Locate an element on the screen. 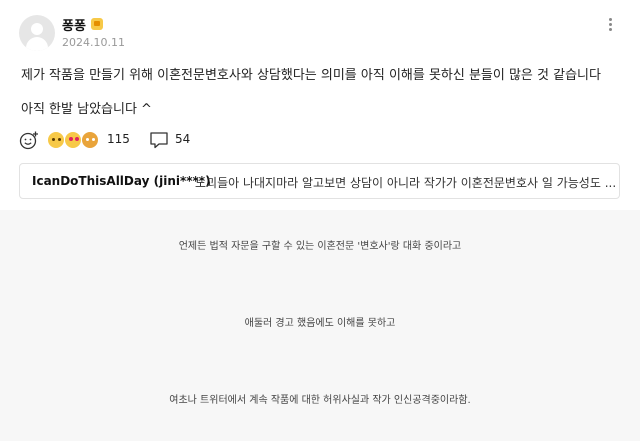 This screenshot has width=640, height=441. speech-bubble-icon is located at coordinates (159, 140).